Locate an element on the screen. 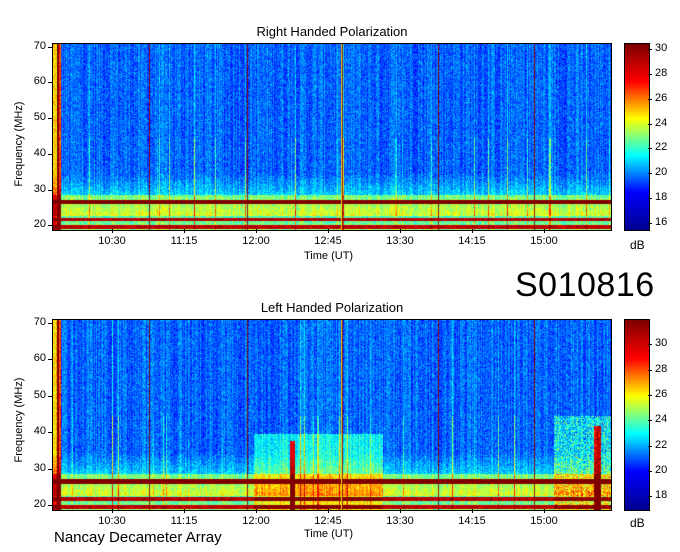 The height and width of the screenshot is (552, 680). bottom-xtick-label: 10:30 is located at coordinates (112, 521).